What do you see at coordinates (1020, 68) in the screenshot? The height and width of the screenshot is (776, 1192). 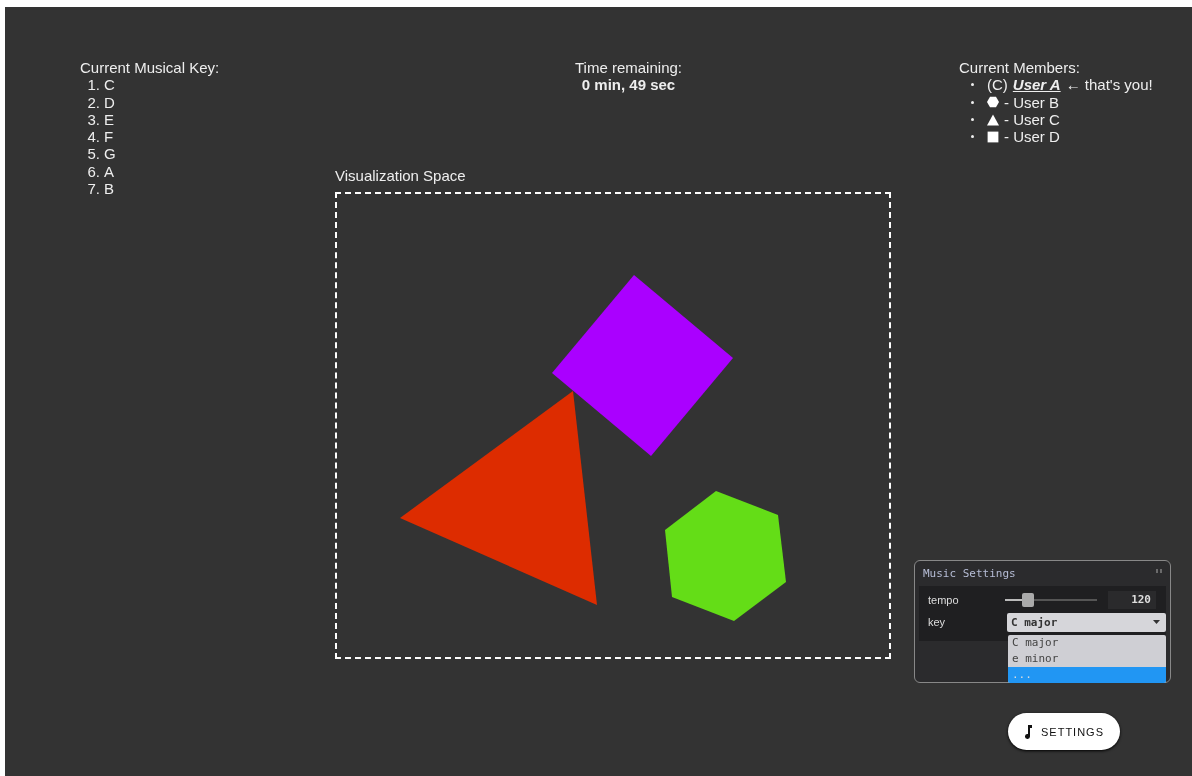 I see `members-title: Current Members:` at bounding box center [1020, 68].